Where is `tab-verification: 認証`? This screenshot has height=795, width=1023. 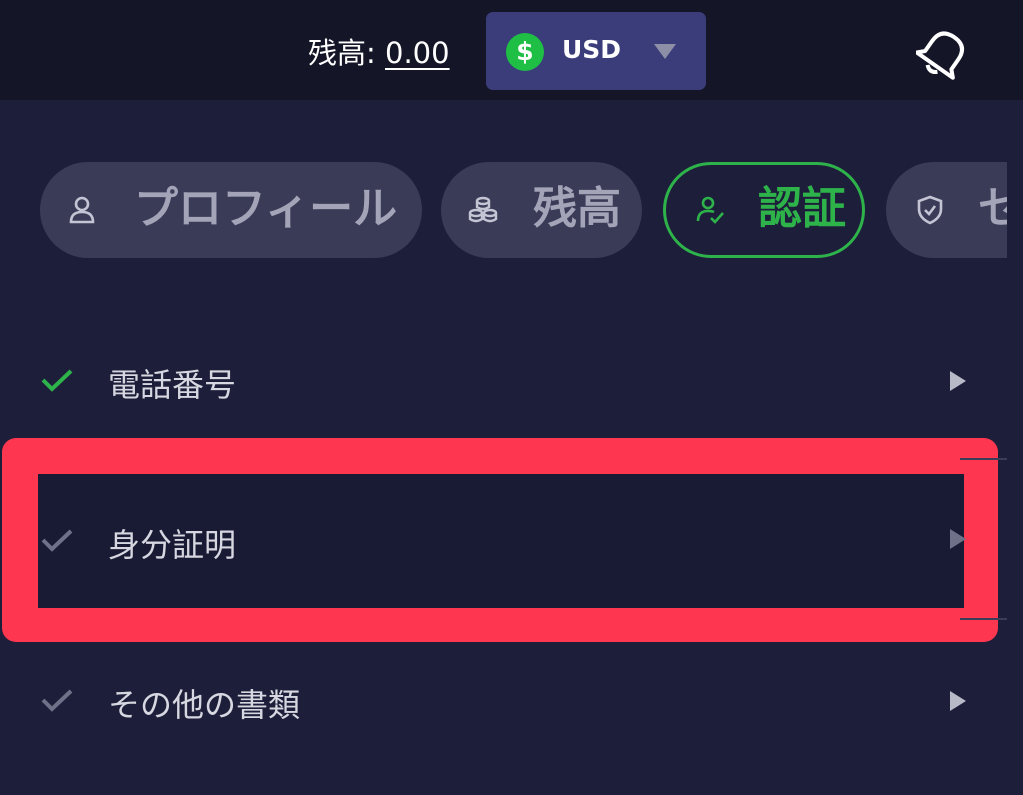
tab-verification: 認証 is located at coordinates (764, 210).